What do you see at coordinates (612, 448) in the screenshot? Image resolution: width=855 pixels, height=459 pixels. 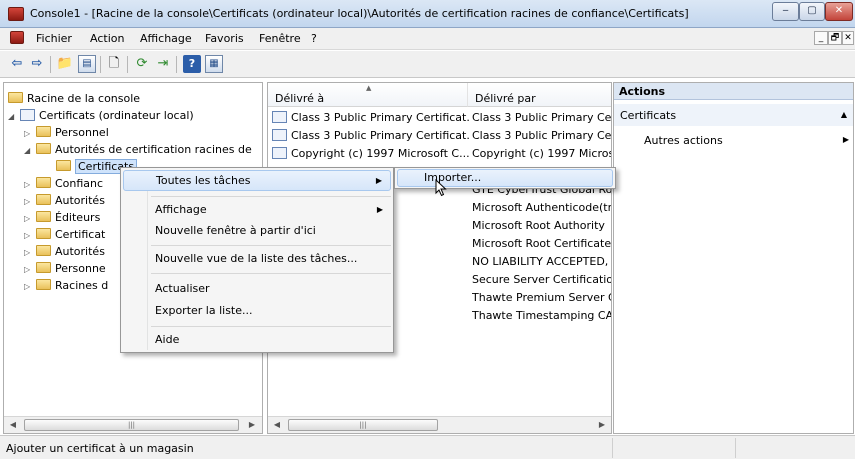 I see `status-divider` at bounding box center [612, 448].